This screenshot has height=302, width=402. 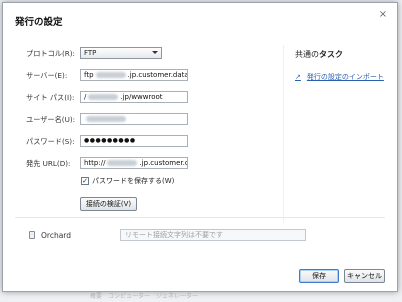 I want to click on save-password-checkbox: ✓, so click(x=85, y=181).